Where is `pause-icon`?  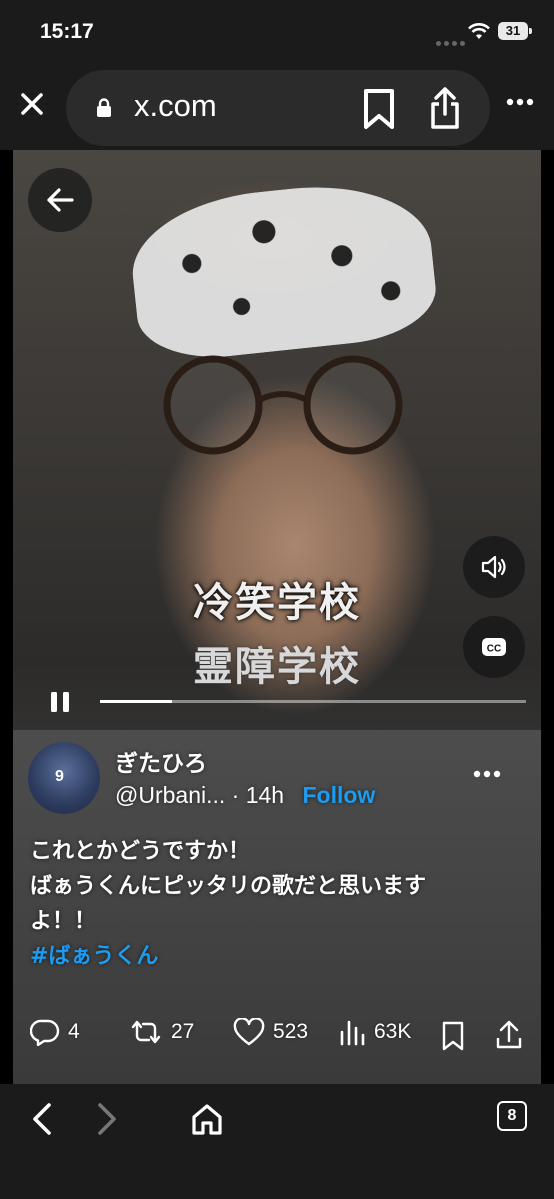 pause-icon is located at coordinates (60, 702).